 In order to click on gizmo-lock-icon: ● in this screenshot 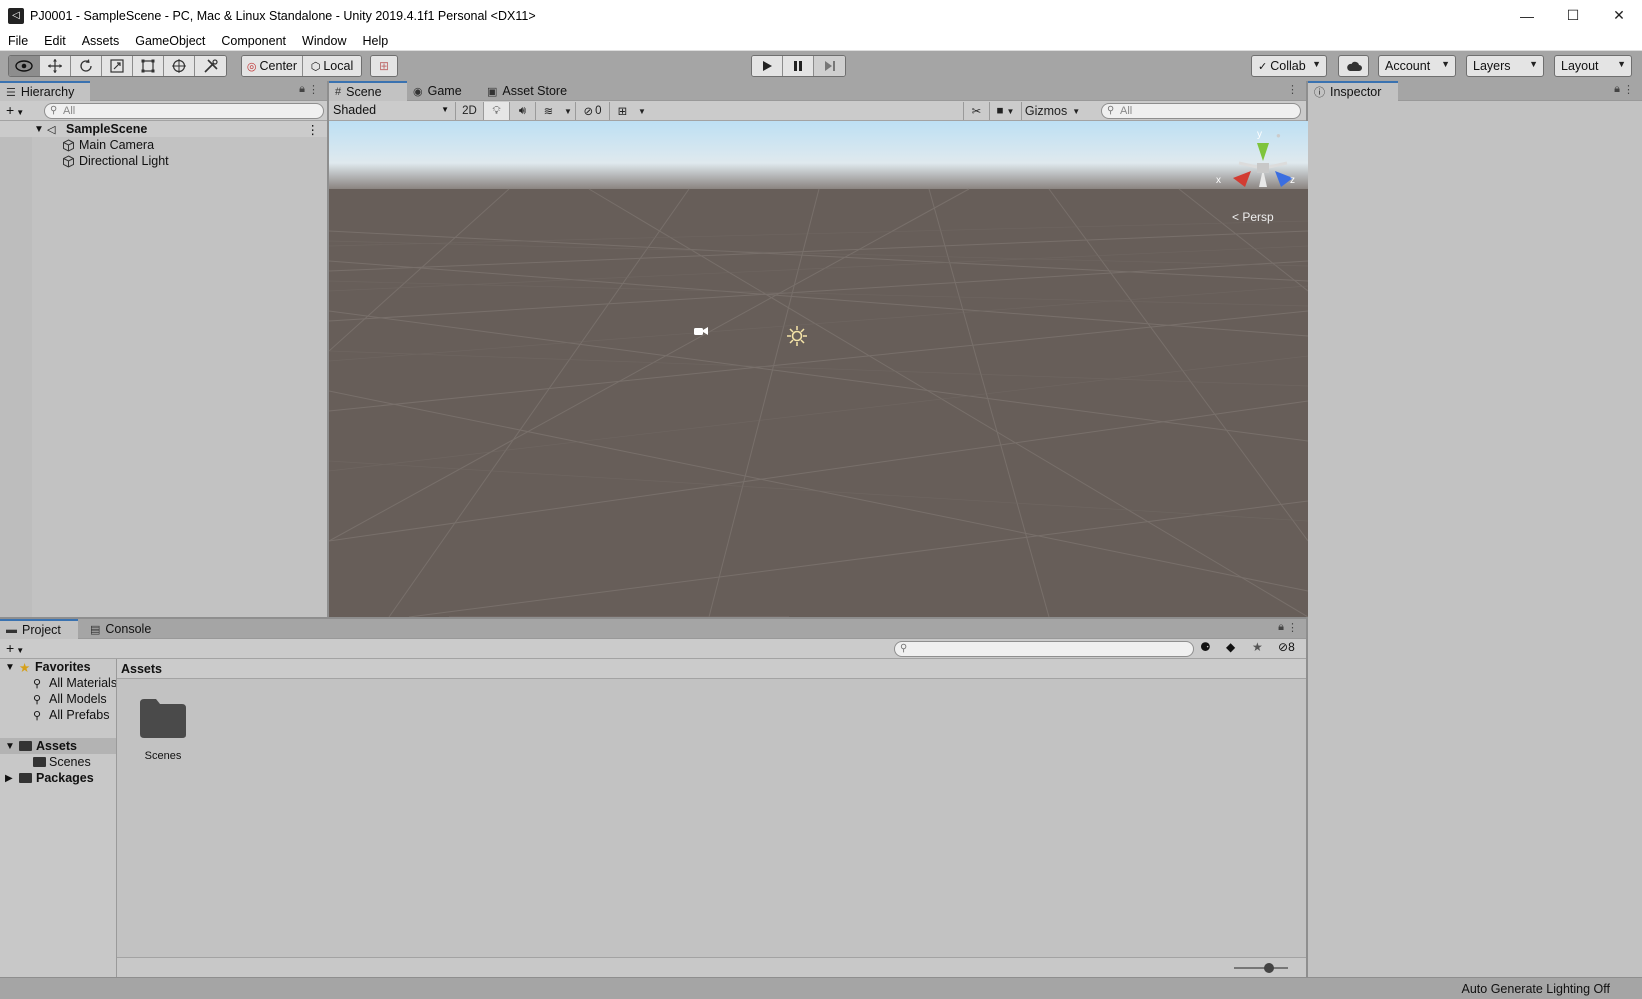, I will do `click(1278, 135)`.